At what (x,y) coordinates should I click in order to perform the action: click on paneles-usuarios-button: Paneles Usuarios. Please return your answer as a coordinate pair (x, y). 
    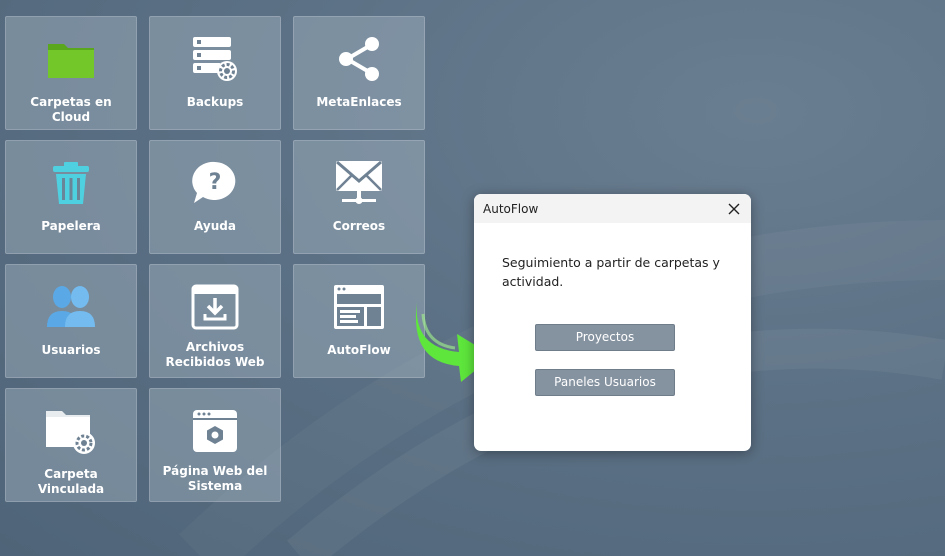
    Looking at the image, I should click on (605, 382).